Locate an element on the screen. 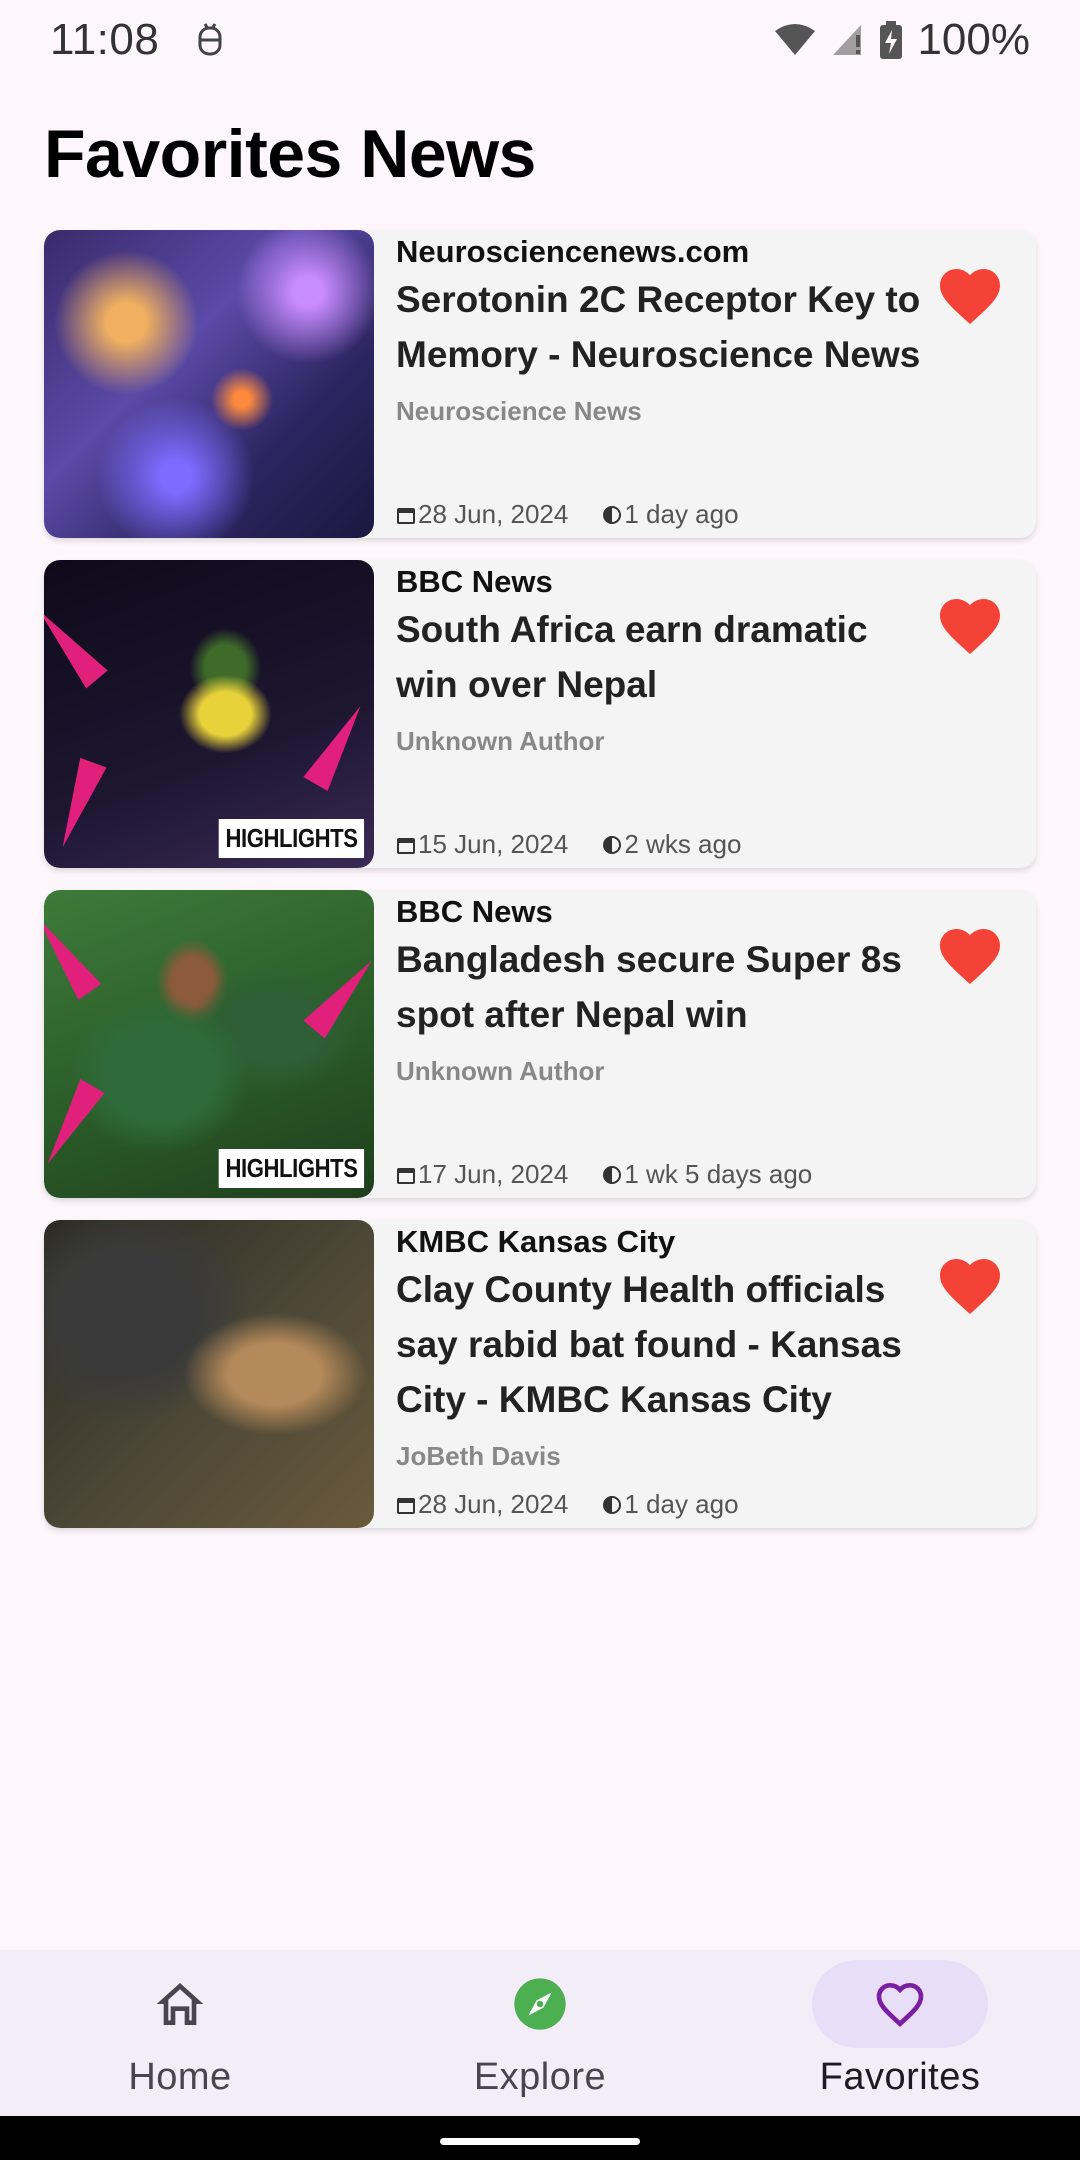 Image resolution: width=1080 pixels, height=2160 pixels. bottom-navigation: Home Explore Favorites is located at coordinates (540, 2033).